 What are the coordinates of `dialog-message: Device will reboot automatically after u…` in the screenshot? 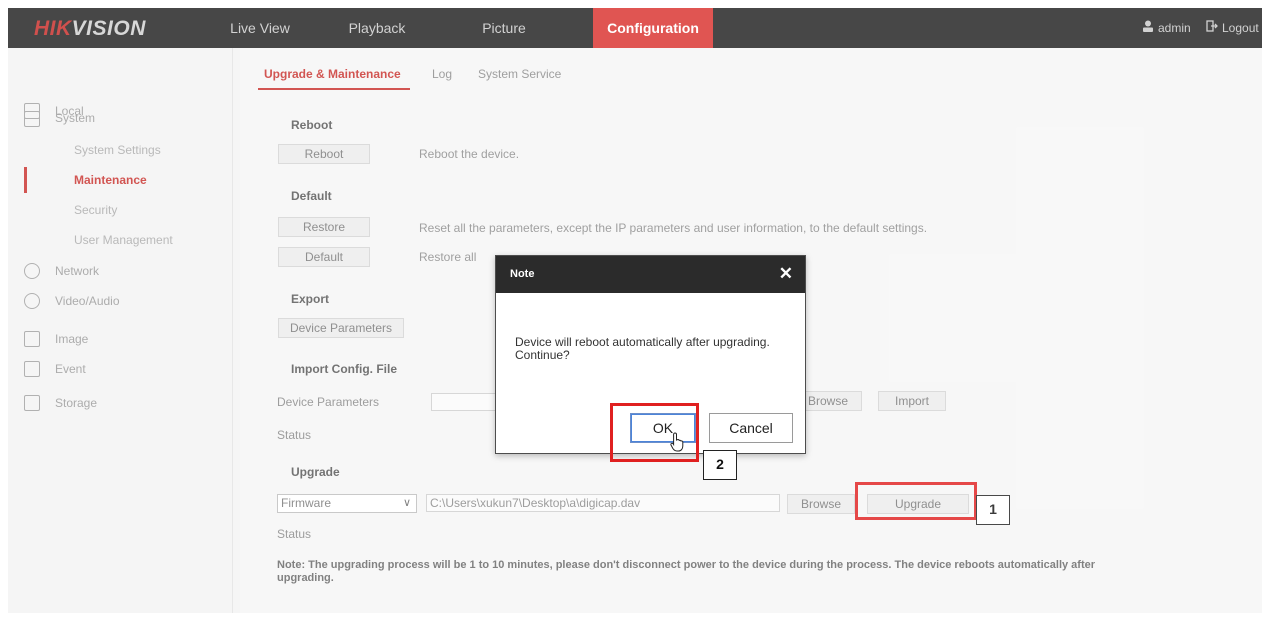 It's located at (655, 349).